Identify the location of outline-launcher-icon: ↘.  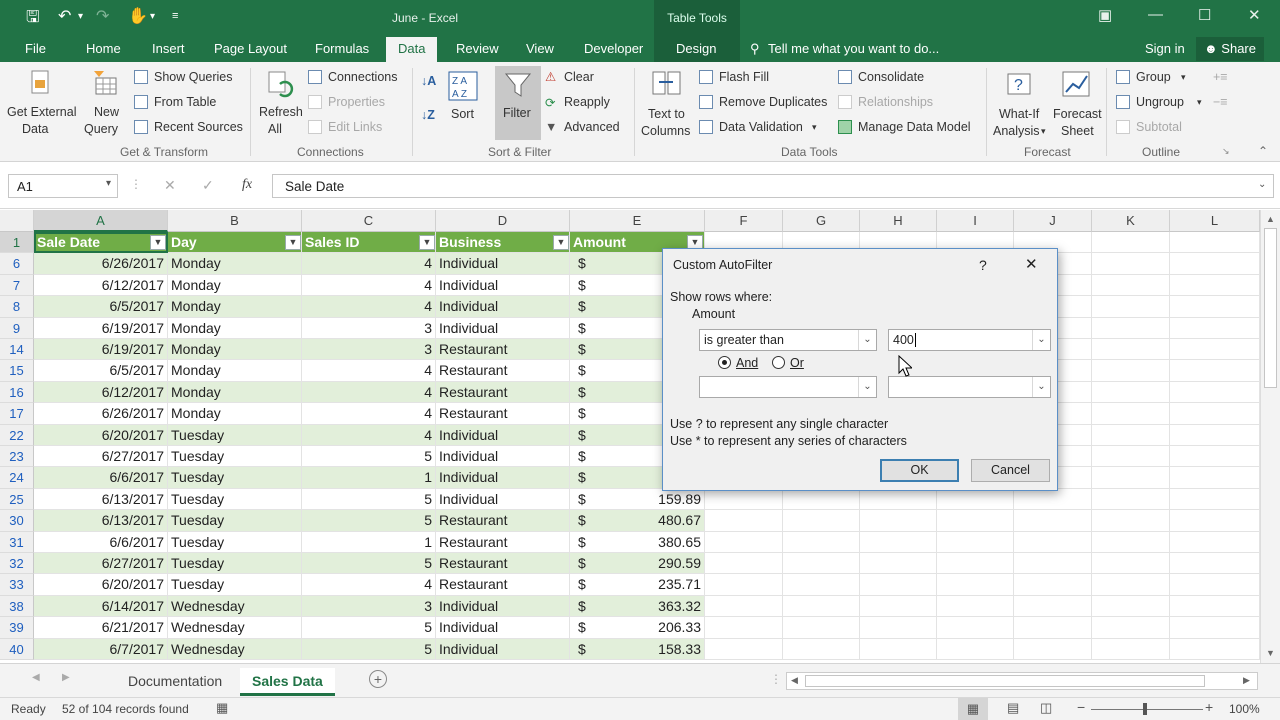
(1226, 151).